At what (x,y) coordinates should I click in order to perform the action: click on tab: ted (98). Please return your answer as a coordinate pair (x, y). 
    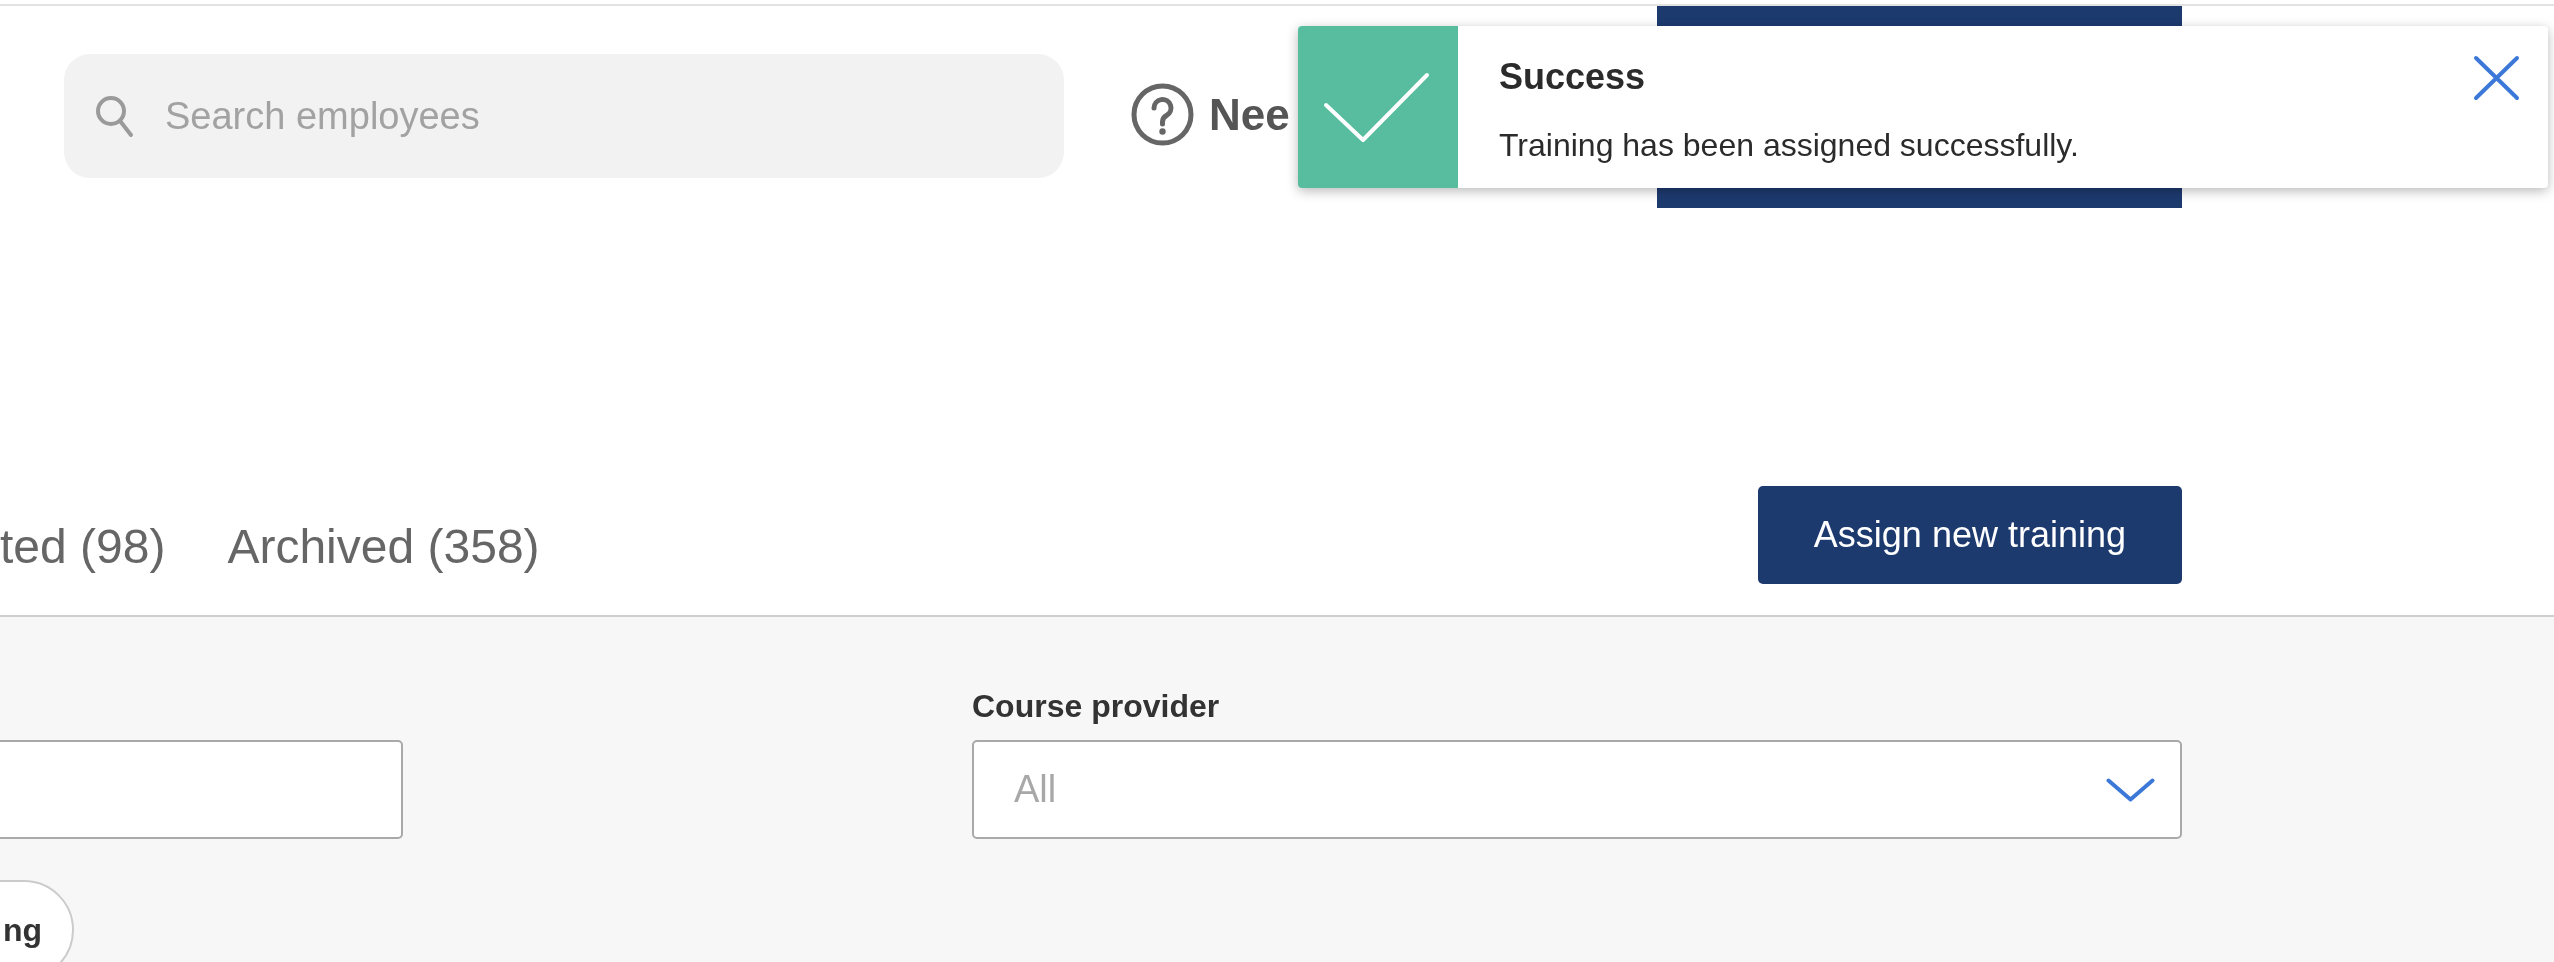
    Looking at the image, I should click on (83, 547).